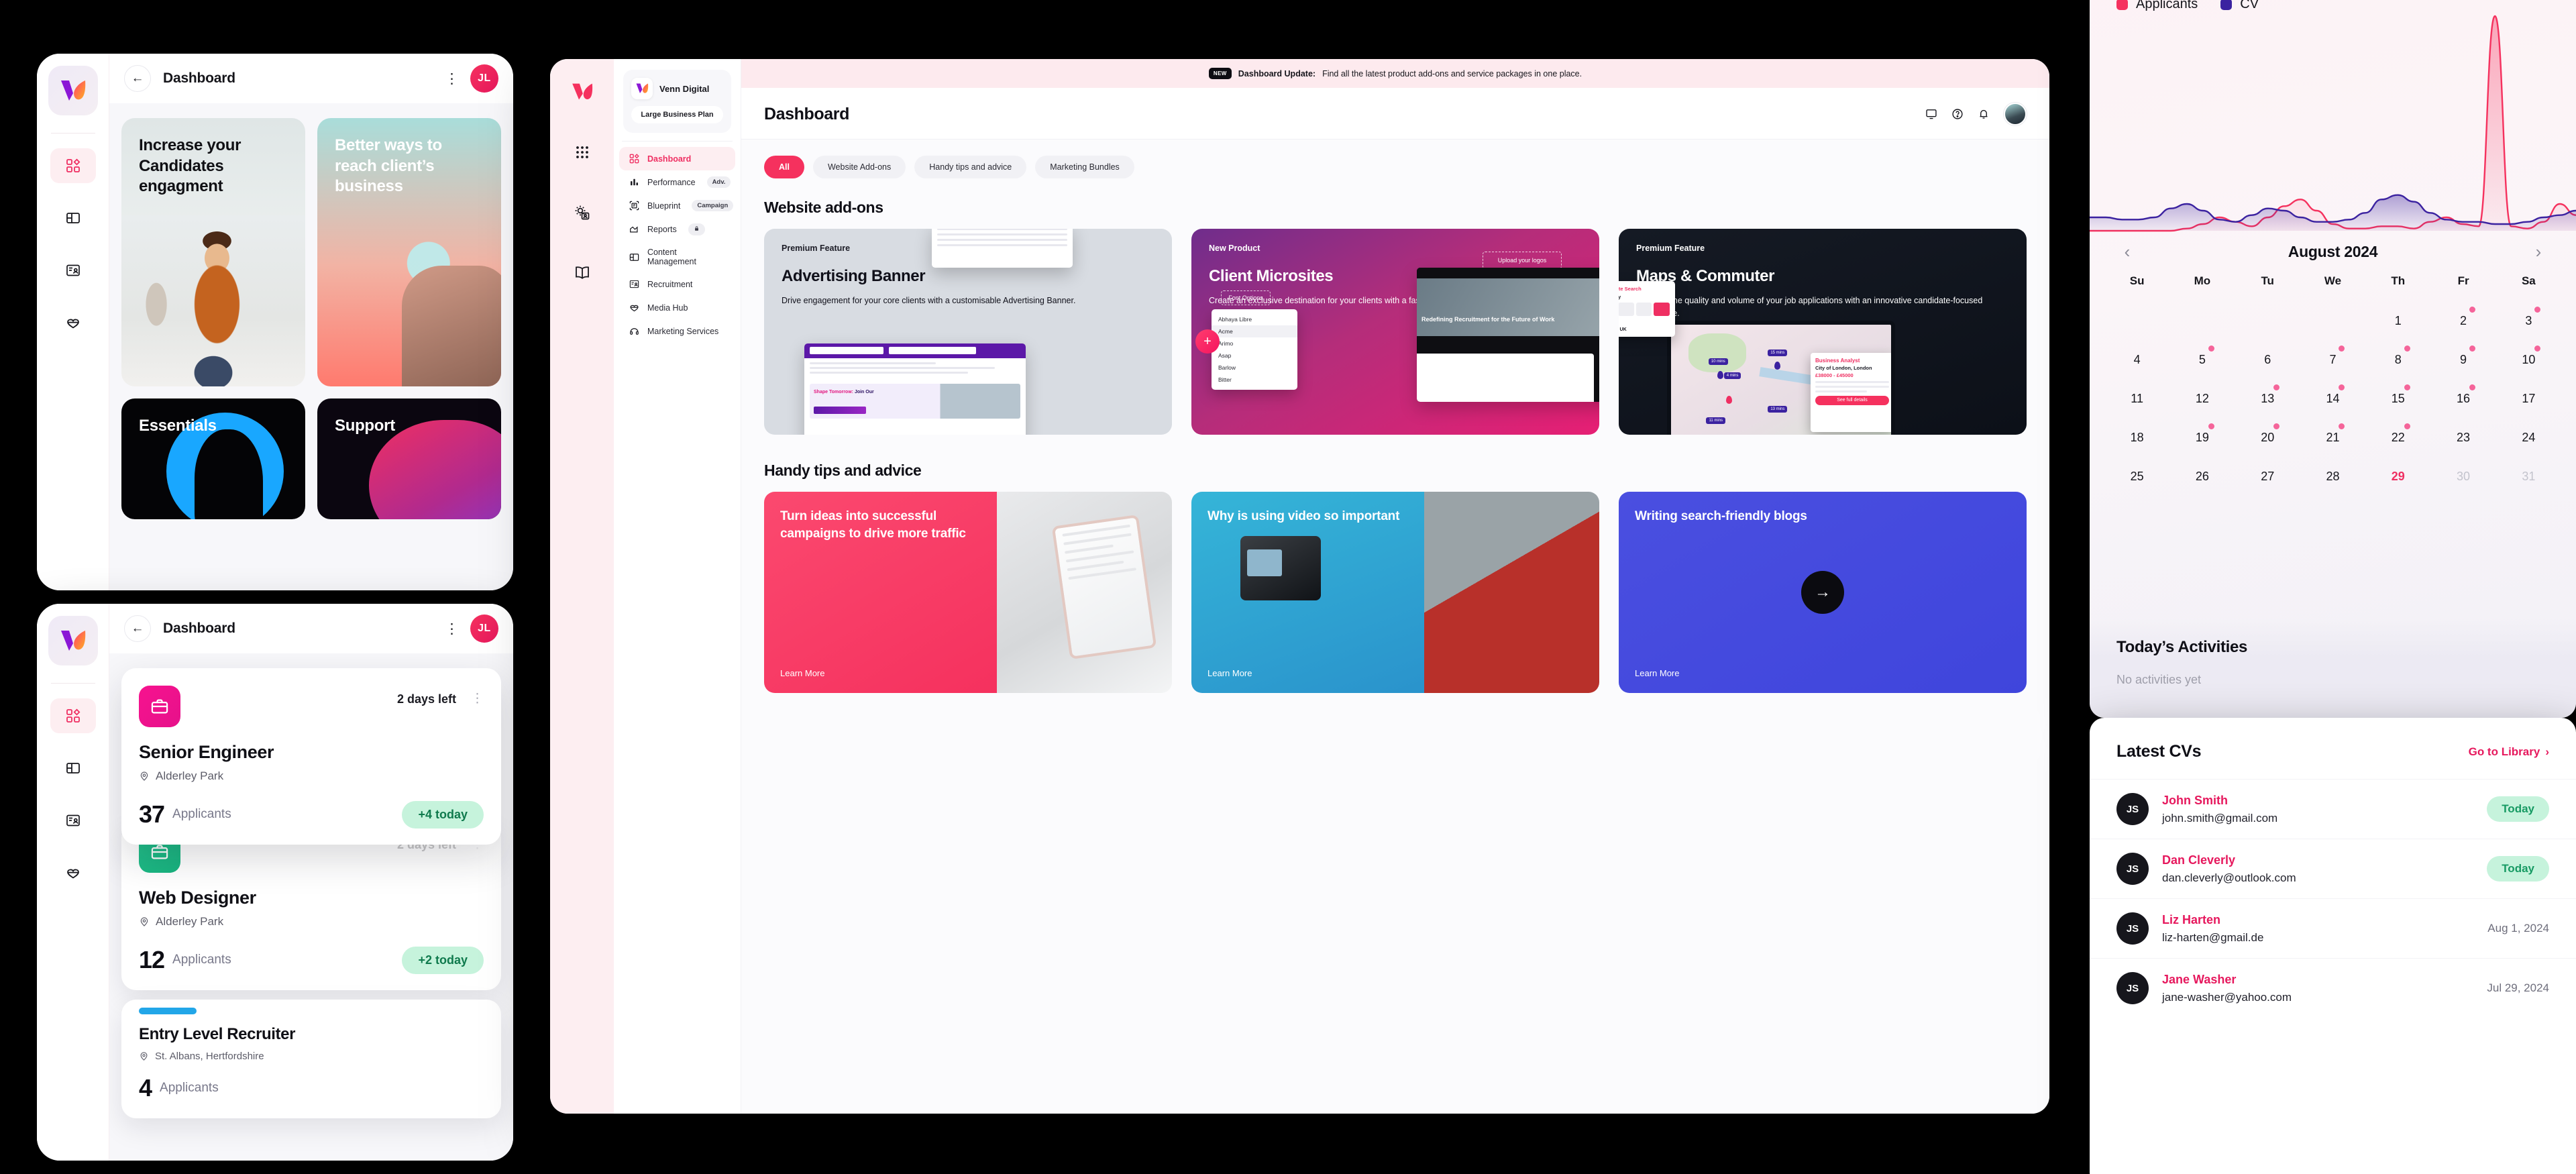 This screenshot has height=1174, width=2576. I want to click on font-option: Barlow, so click(1254, 368).